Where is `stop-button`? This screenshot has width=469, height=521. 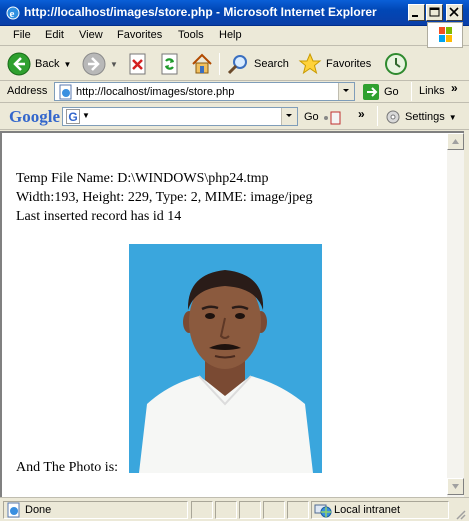 stop-button is located at coordinates (138, 64).